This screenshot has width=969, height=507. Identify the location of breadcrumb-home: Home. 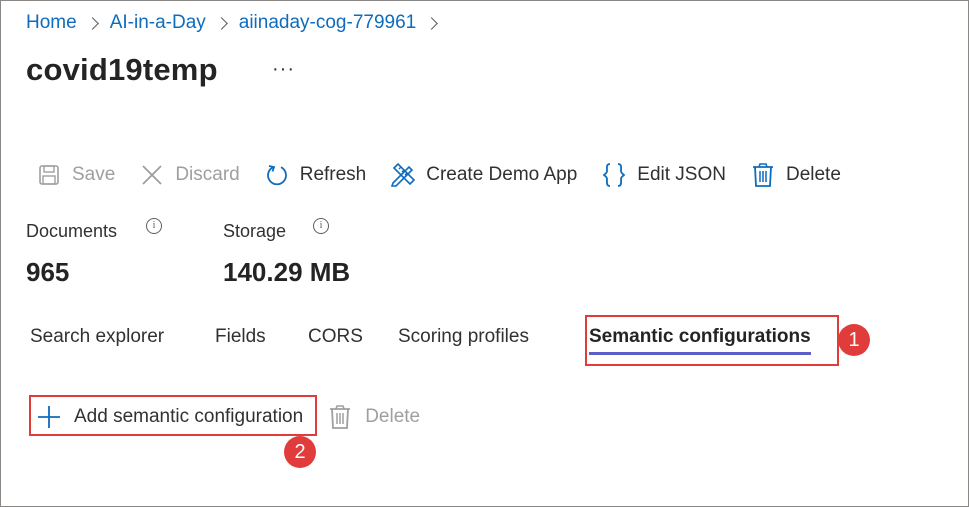
(51, 23).